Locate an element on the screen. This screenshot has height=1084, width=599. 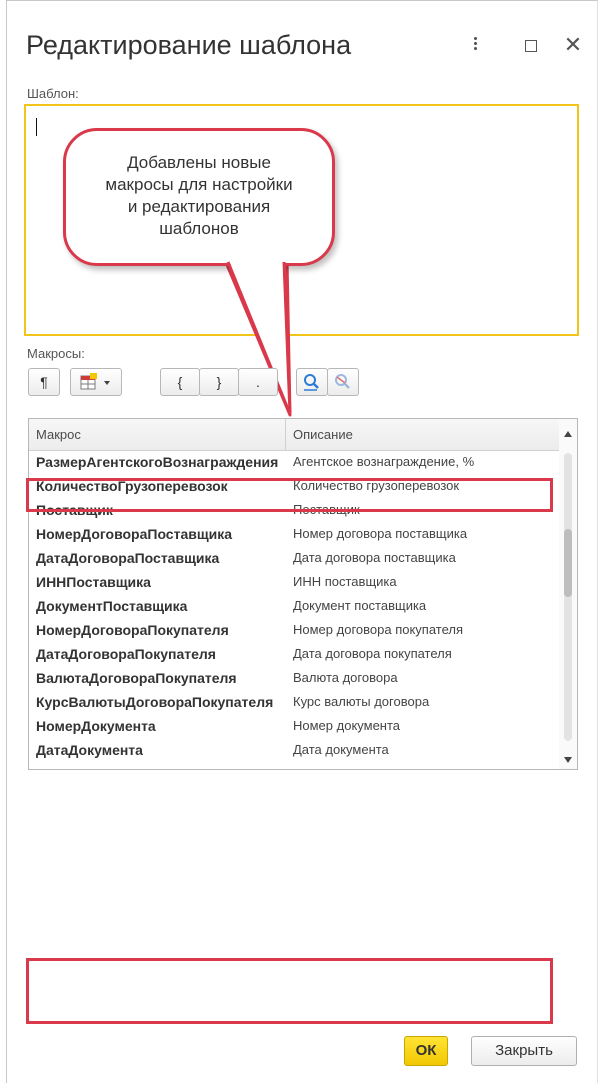
callout-line: макросы для настройки is located at coordinates (199, 184).